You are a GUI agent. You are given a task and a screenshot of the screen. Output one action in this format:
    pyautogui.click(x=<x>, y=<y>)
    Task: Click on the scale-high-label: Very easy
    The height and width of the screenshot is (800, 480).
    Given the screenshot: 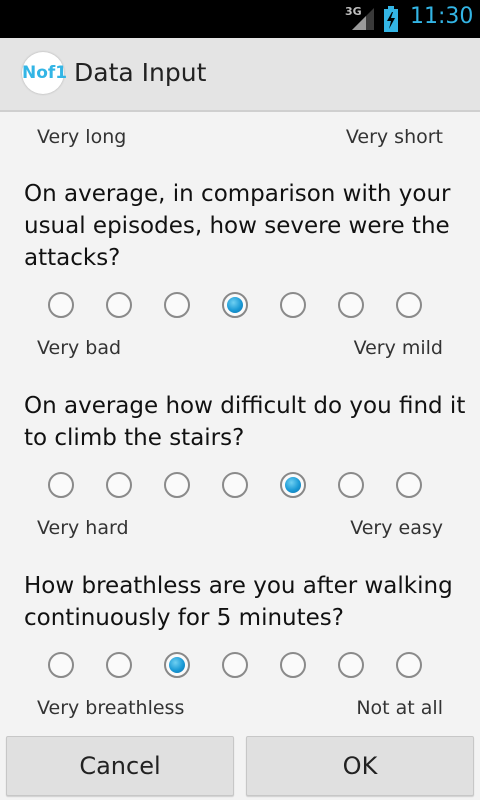 What is the action you would take?
    pyautogui.click(x=396, y=528)
    